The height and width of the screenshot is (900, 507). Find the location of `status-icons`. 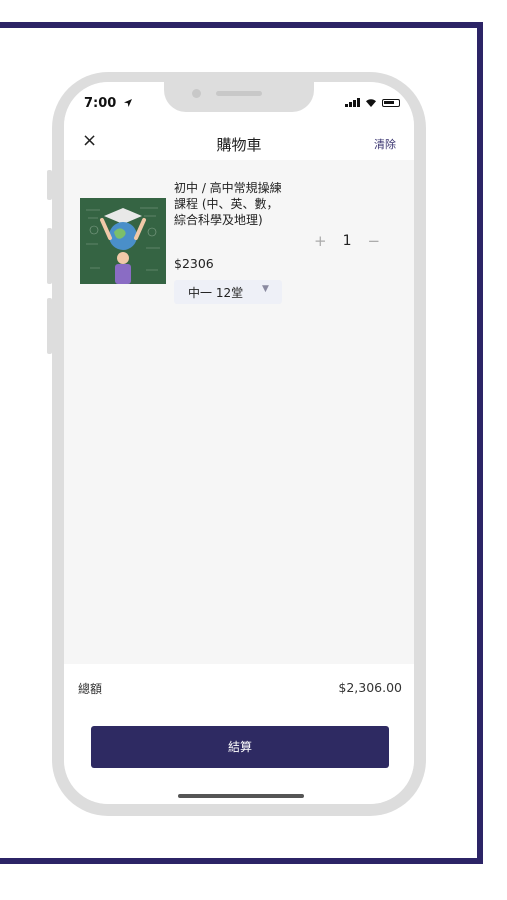

status-icons is located at coordinates (372, 102).